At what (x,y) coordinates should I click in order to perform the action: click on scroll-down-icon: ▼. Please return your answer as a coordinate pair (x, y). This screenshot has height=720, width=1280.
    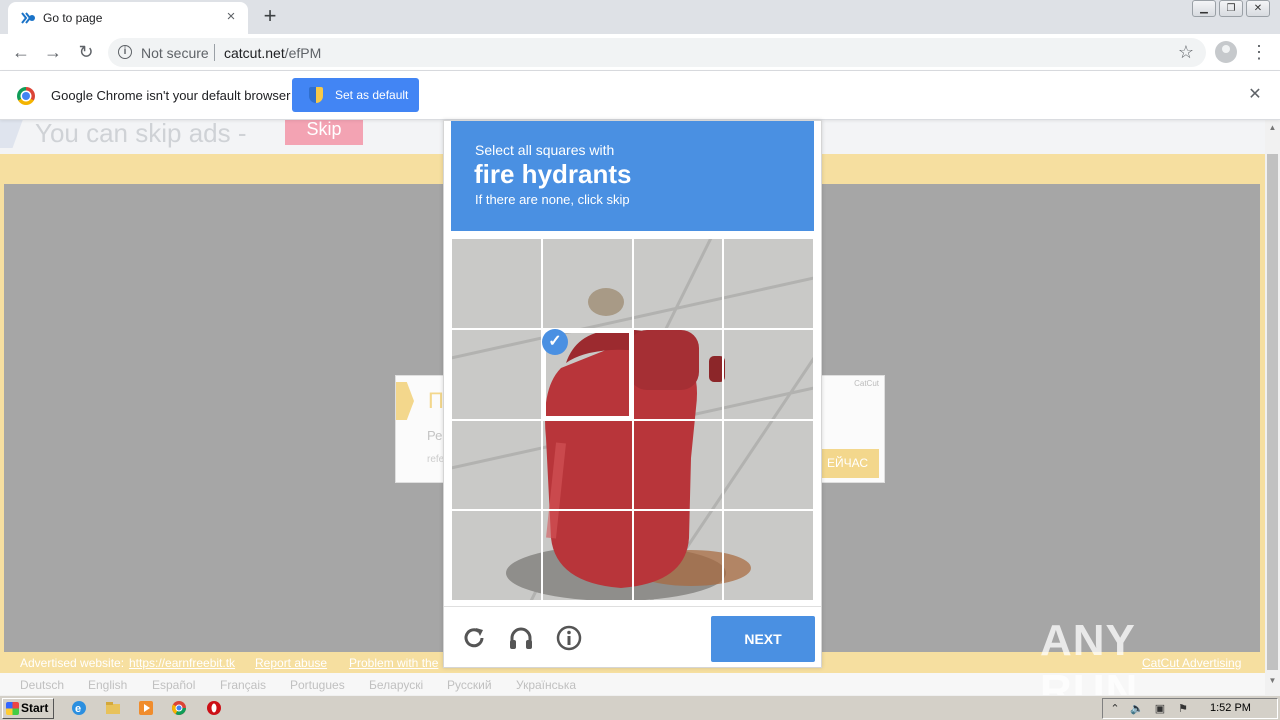
    Looking at the image, I should click on (1272, 683).